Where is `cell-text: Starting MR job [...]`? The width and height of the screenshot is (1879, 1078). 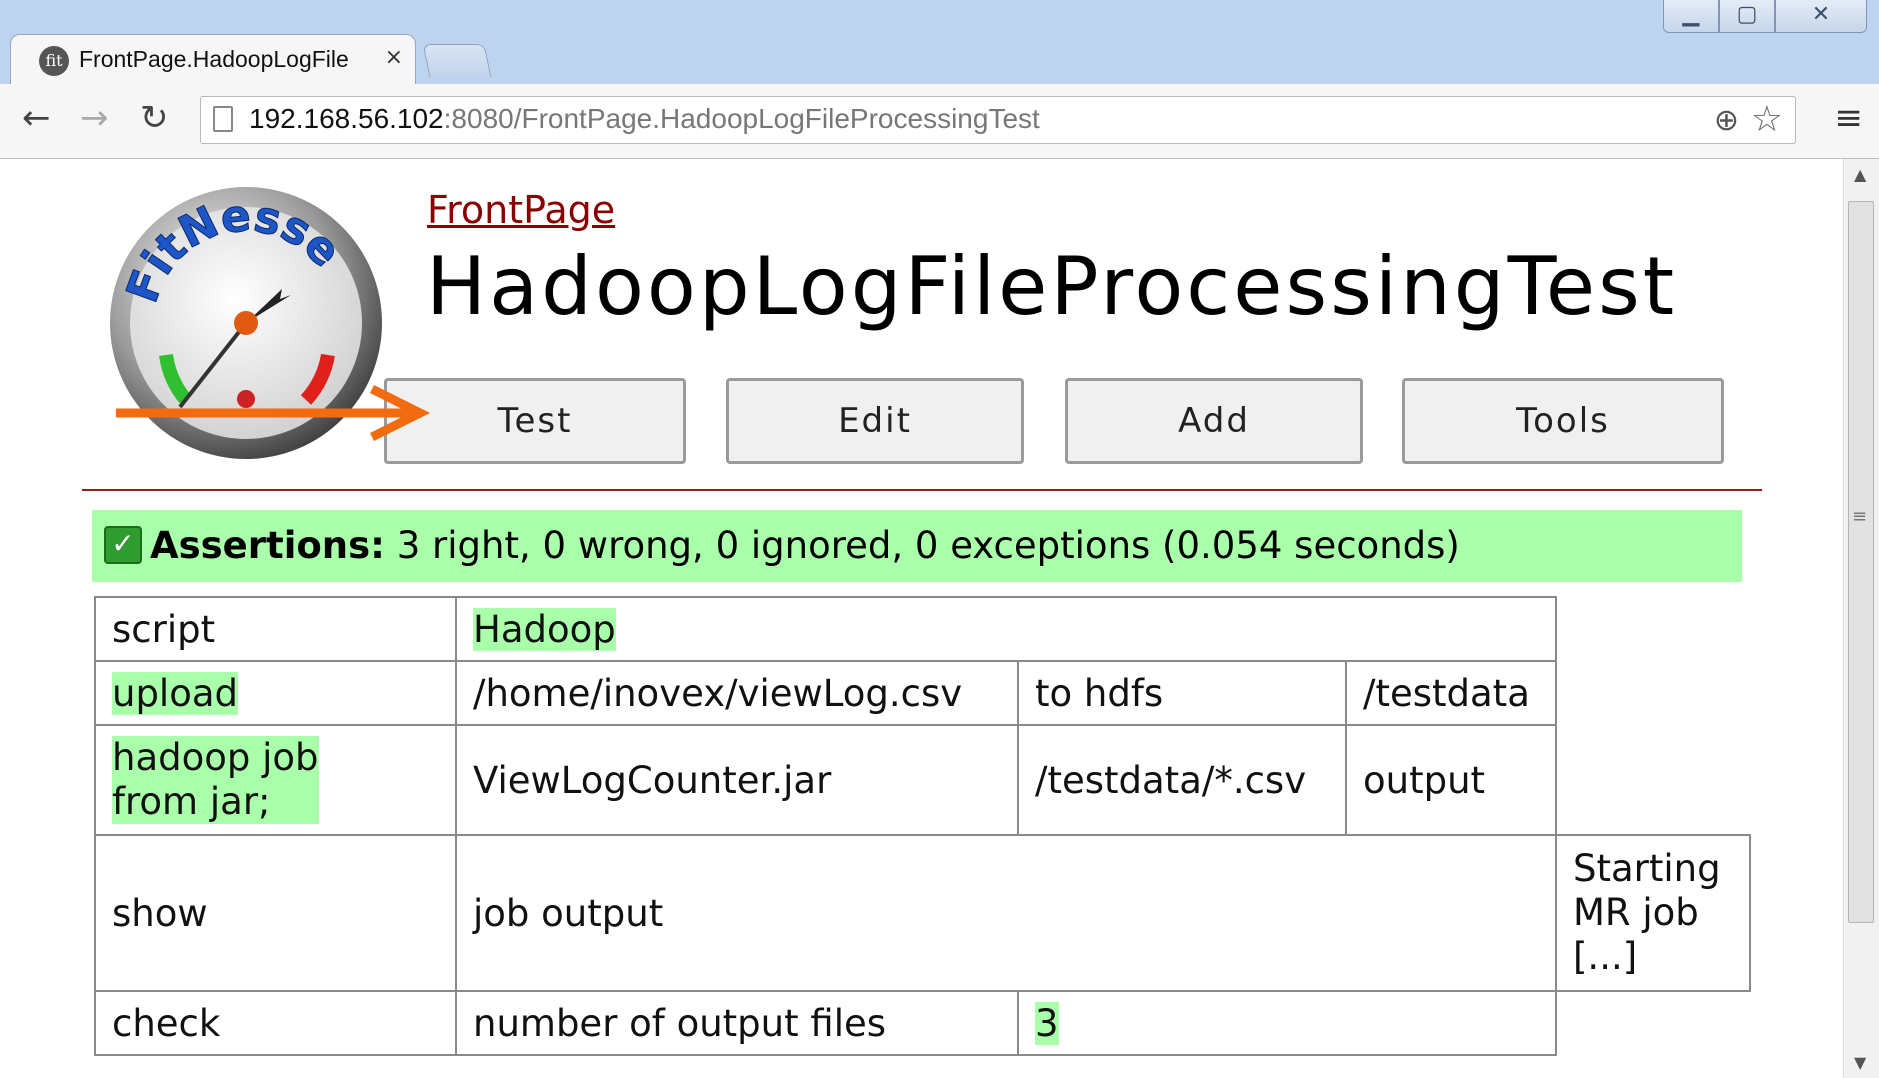
cell-text: Starting MR job [...] is located at coordinates (1647, 913).